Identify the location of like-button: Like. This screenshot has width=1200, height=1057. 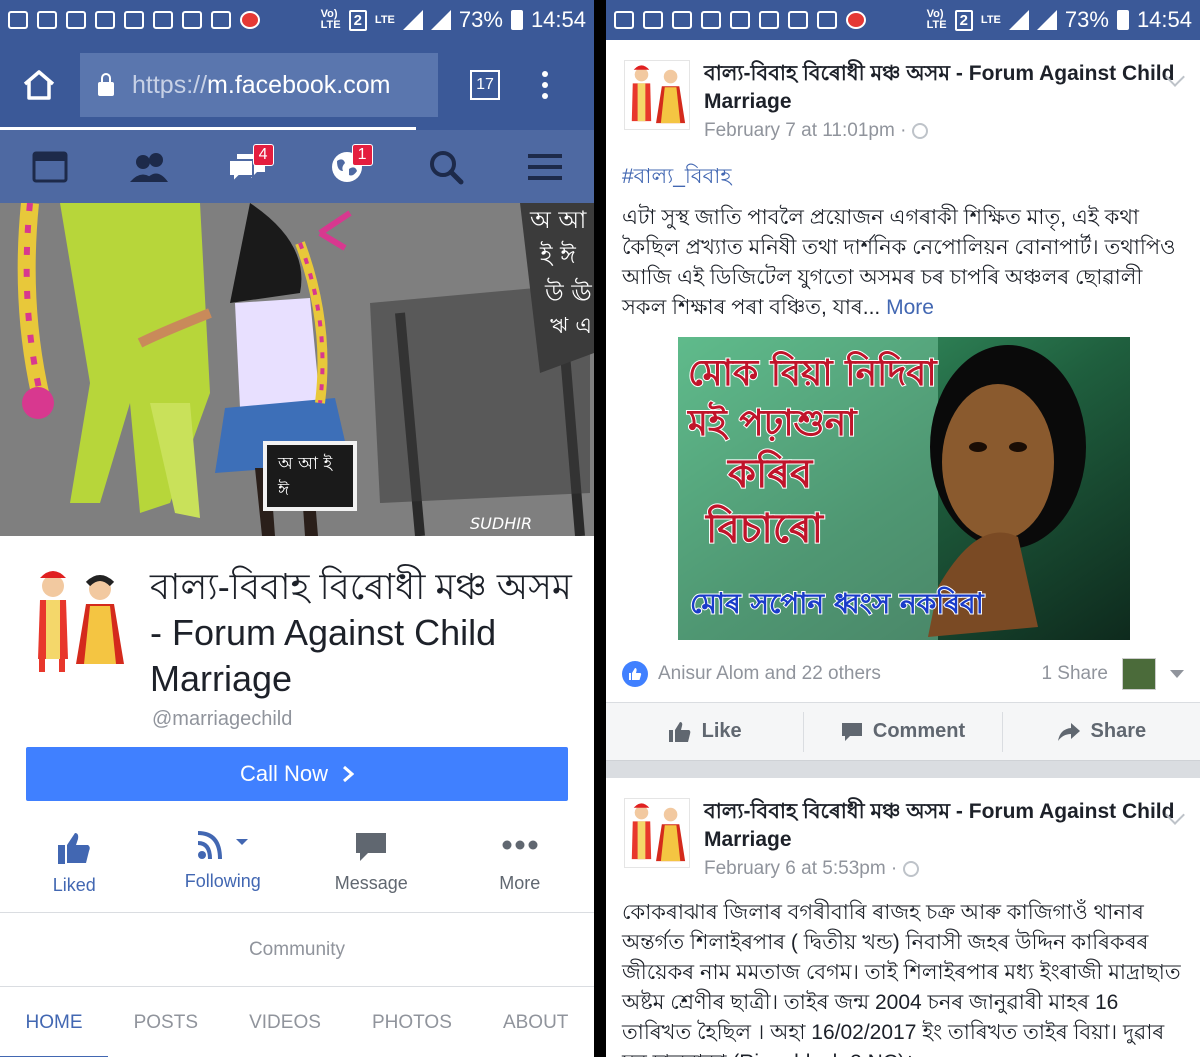
(705, 731).